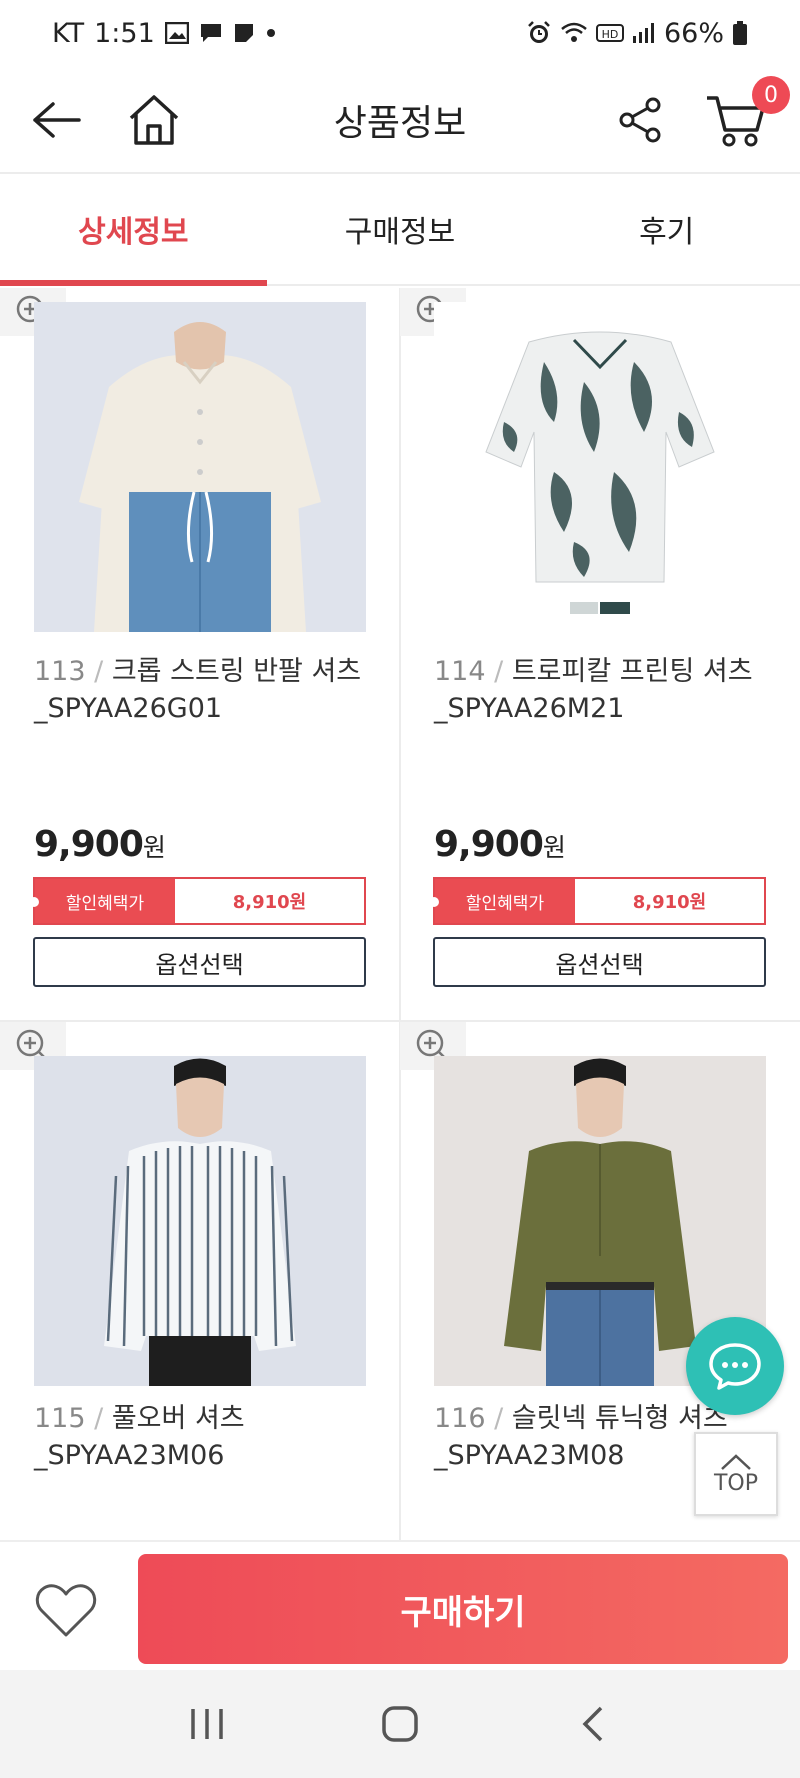 This screenshot has width=800, height=1778. What do you see at coordinates (400, 33) in the screenshot?
I see `status-bar: KT 1:51 HD 66%` at bounding box center [400, 33].